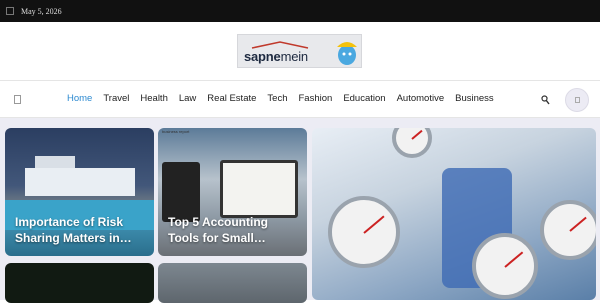  Describe the element at coordinates (276, 56) in the screenshot. I see `logo-text: sapnemein` at that location.